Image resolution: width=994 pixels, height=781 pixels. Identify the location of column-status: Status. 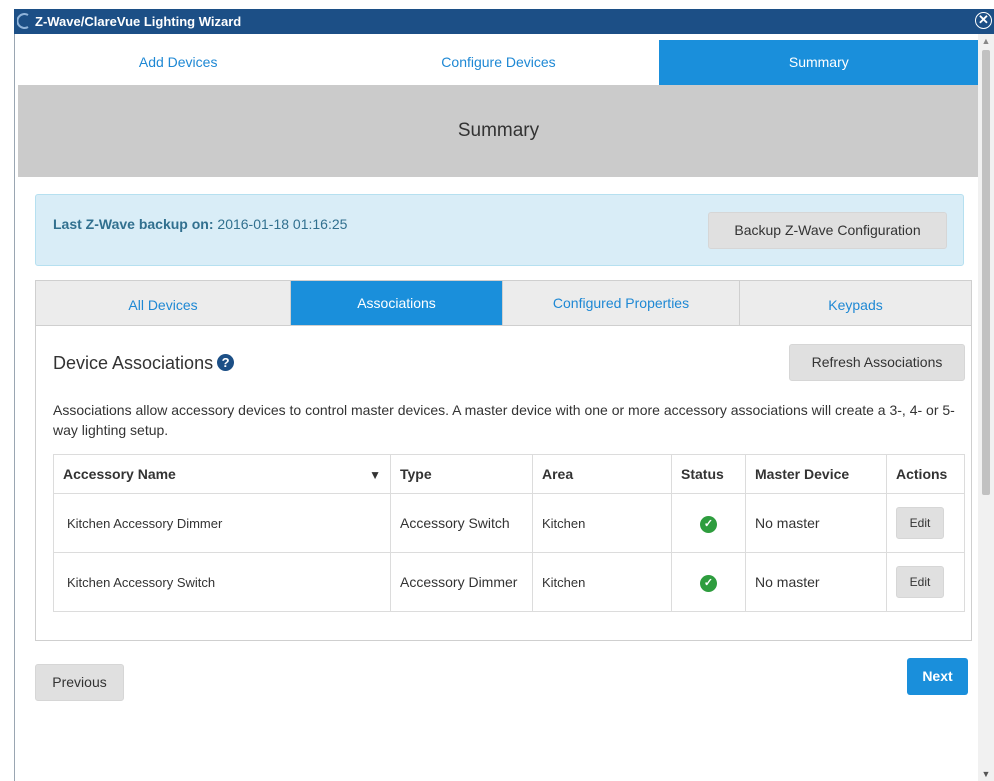
(708, 474).